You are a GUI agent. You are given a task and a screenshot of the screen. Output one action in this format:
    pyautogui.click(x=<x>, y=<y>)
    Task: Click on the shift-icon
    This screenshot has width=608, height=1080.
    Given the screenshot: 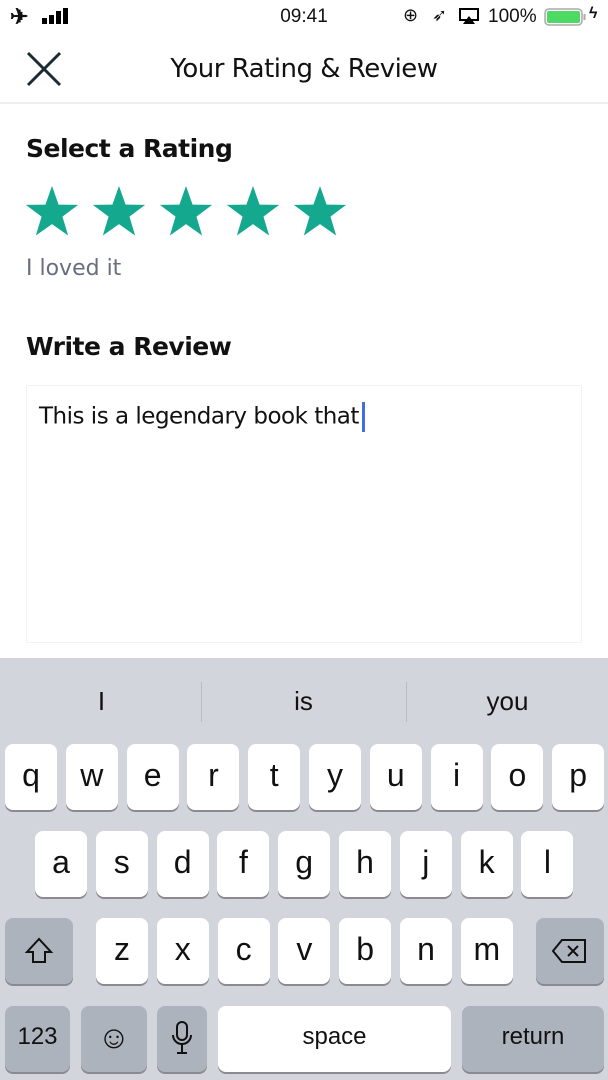 What is the action you would take?
    pyautogui.click(x=39, y=950)
    